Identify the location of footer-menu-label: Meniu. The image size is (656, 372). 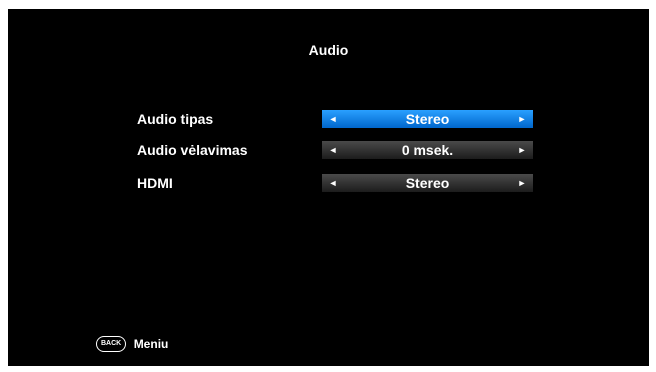
(151, 343).